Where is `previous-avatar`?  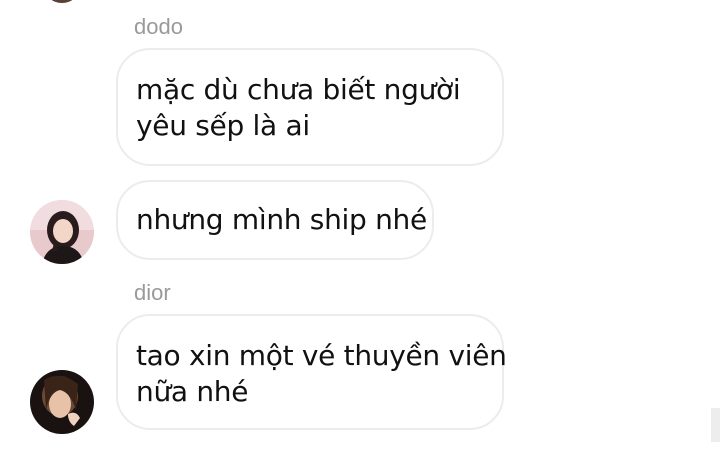 previous-avatar is located at coordinates (62, 1).